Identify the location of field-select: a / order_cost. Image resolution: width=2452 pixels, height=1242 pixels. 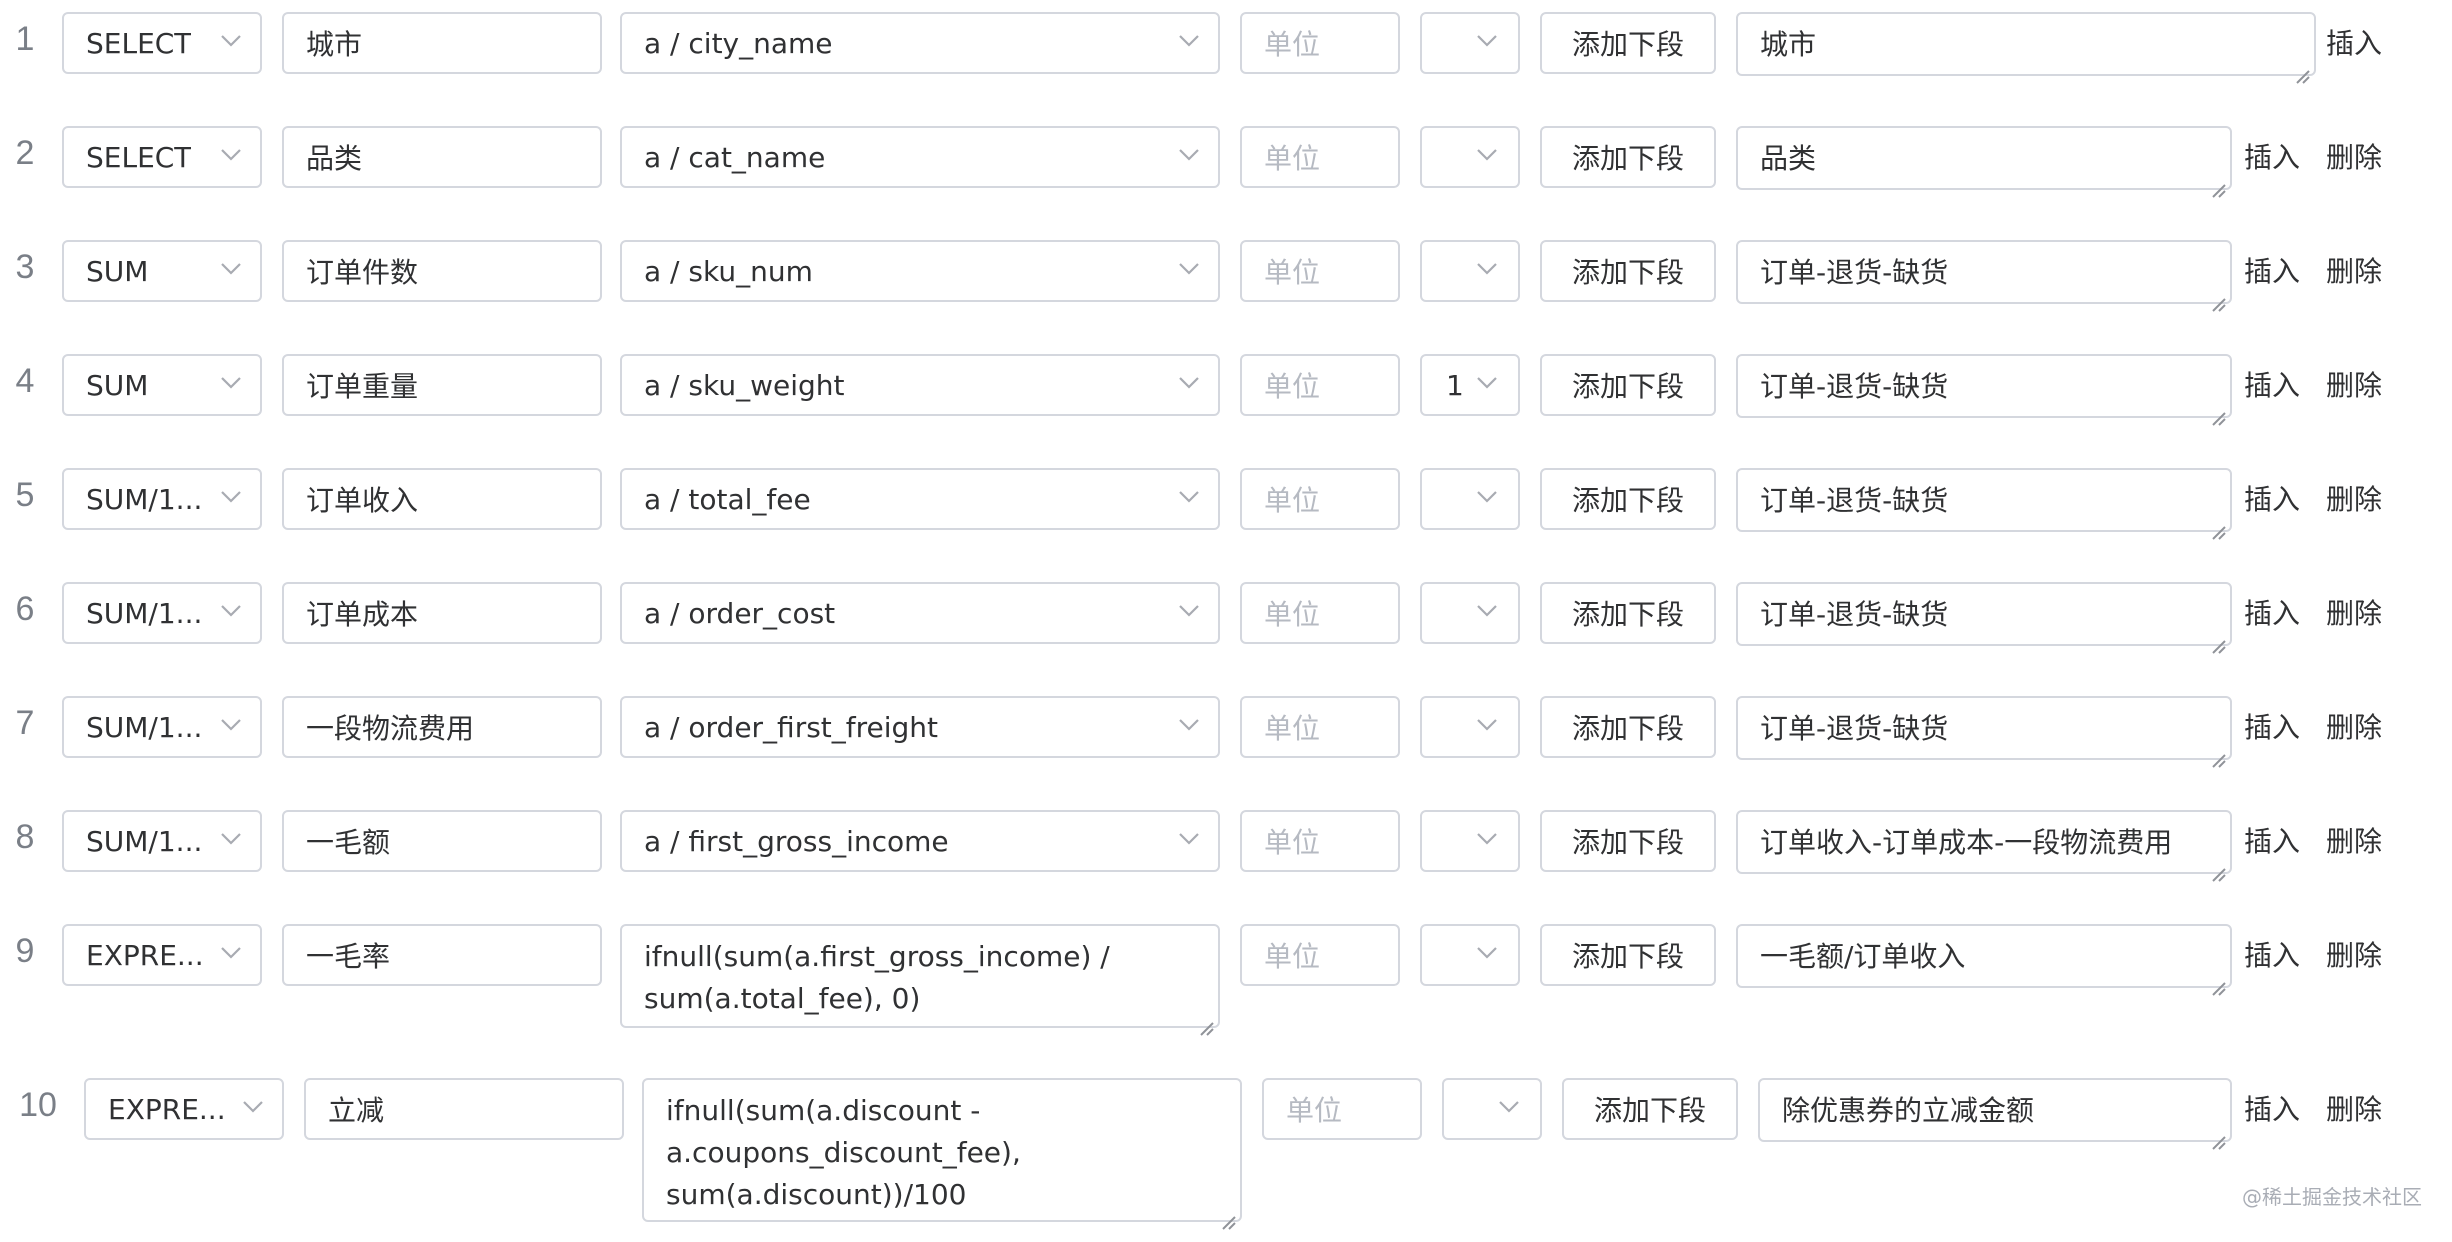
(920, 613).